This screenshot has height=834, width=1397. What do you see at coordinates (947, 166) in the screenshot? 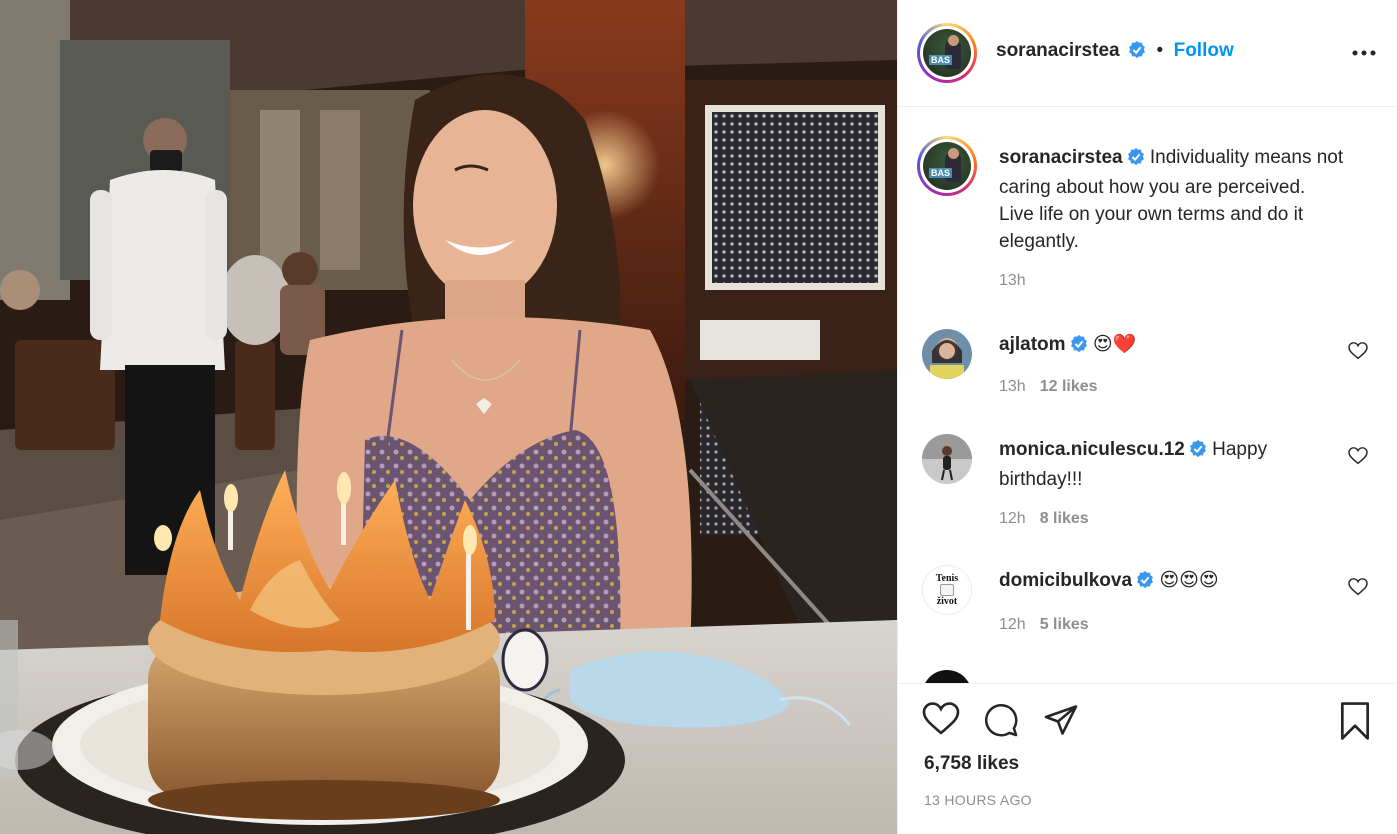
I see `caption-author-avatar: BAS` at bounding box center [947, 166].